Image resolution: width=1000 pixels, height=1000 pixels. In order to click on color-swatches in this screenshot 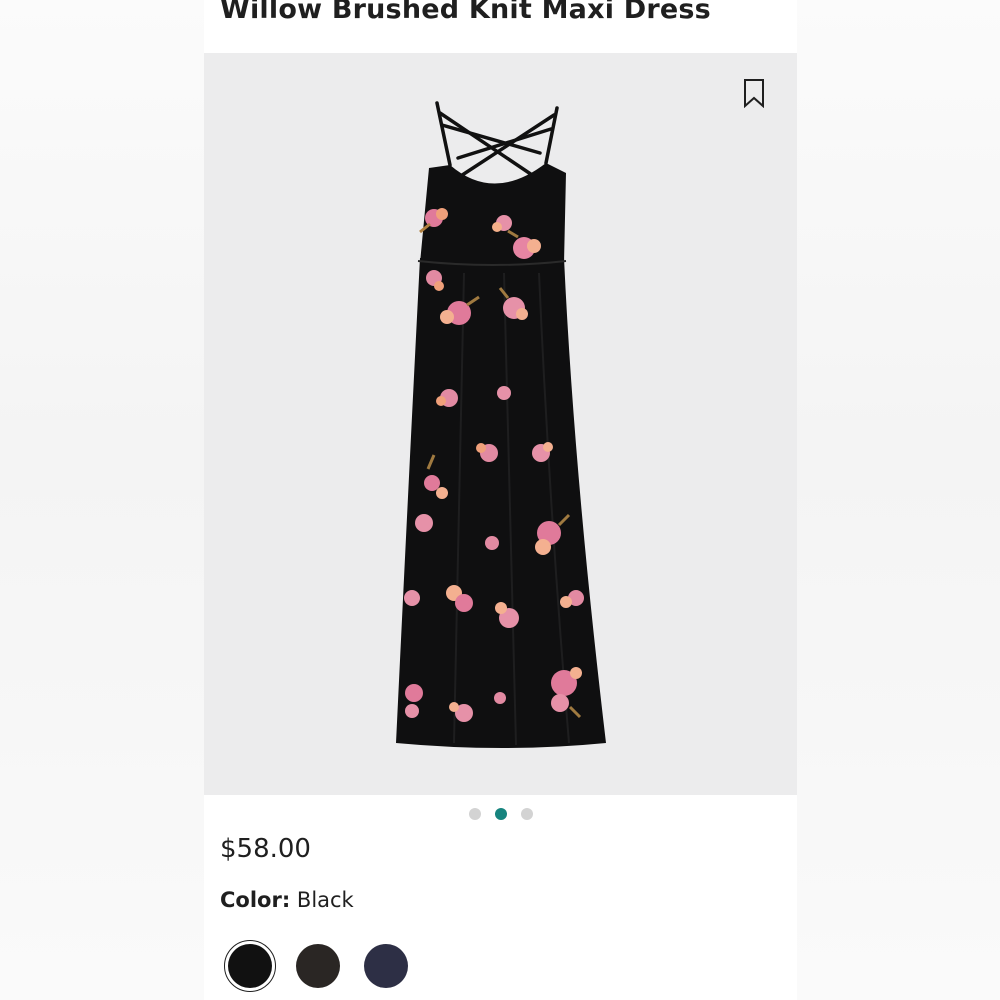, I will do `click(318, 966)`.